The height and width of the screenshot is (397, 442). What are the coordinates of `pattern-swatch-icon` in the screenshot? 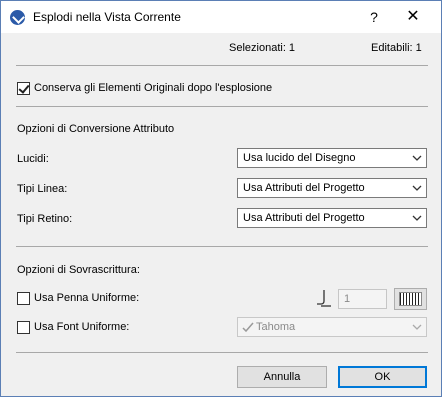 It's located at (410, 299).